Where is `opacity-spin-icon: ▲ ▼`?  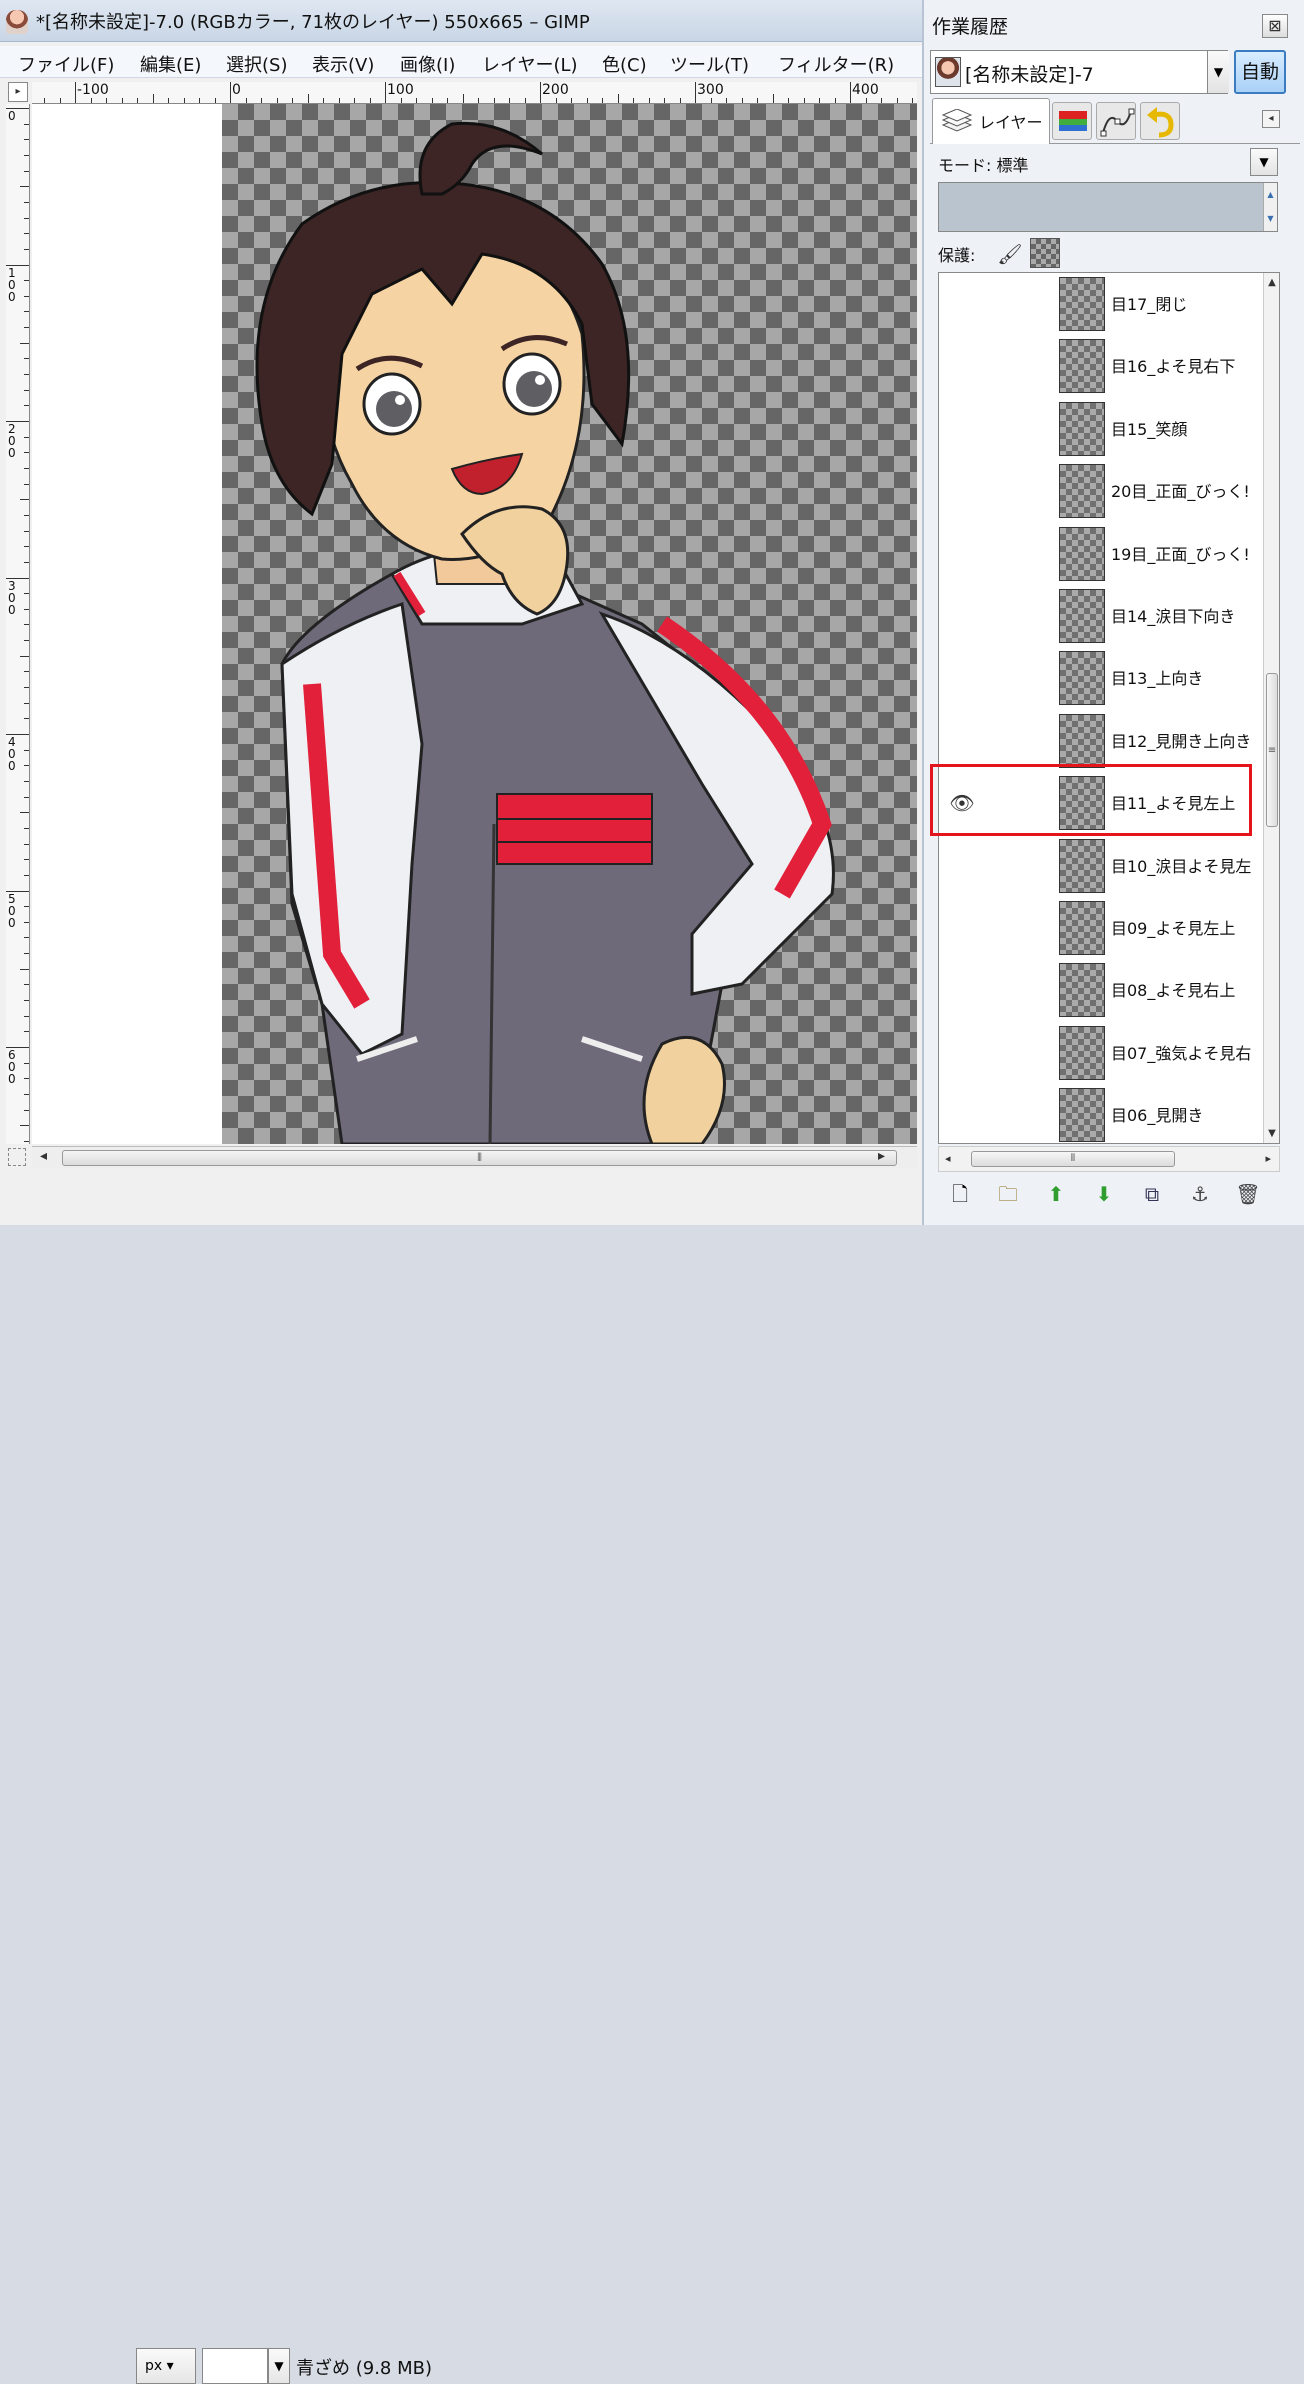 opacity-spin-icon: ▲ ▼ is located at coordinates (1270, 207).